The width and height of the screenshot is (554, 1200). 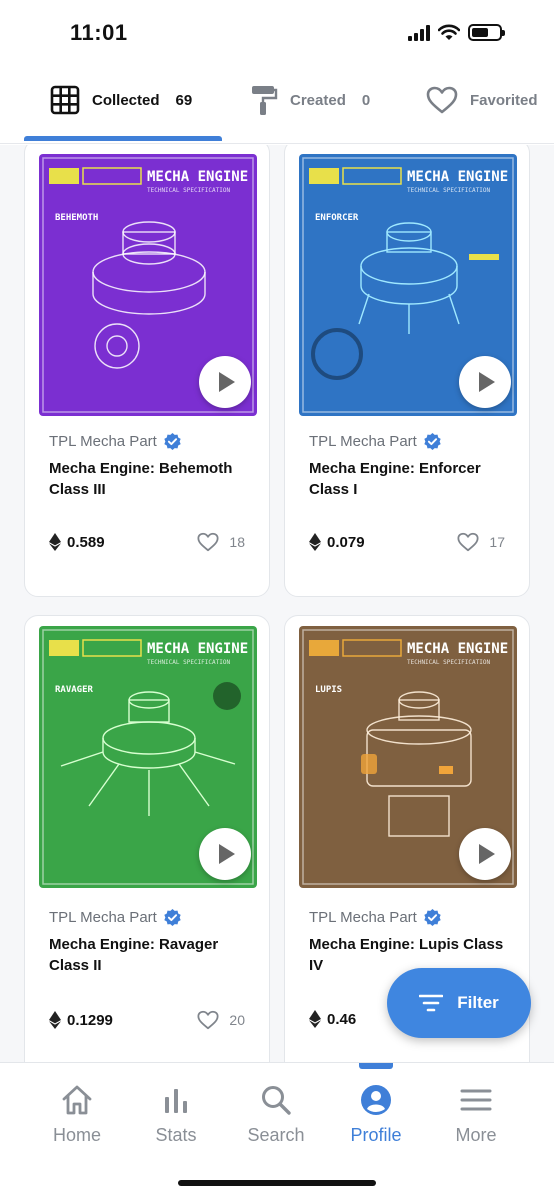 I want to click on profile-tabs: Collected 69 Created 0 Favorited, so click(x=277, y=104).